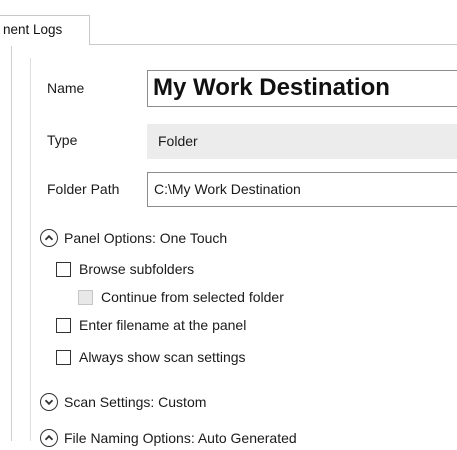  What do you see at coordinates (30, 249) in the screenshot?
I see `form-border` at bounding box center [30, 249].